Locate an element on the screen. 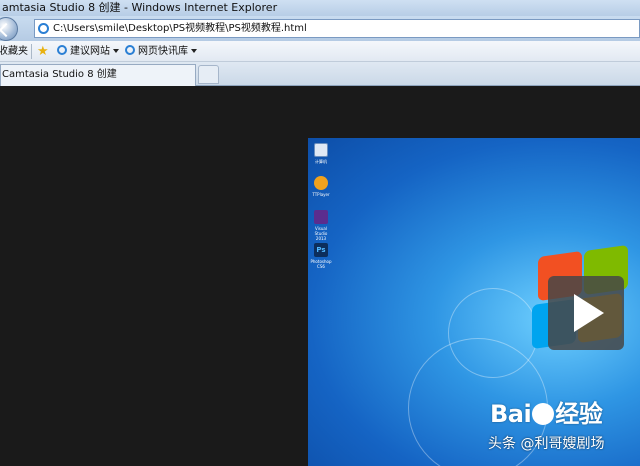 This screenshot has width=640, height=466. desktop-icon-label: 计算机 is located at coordinates (321, 161).